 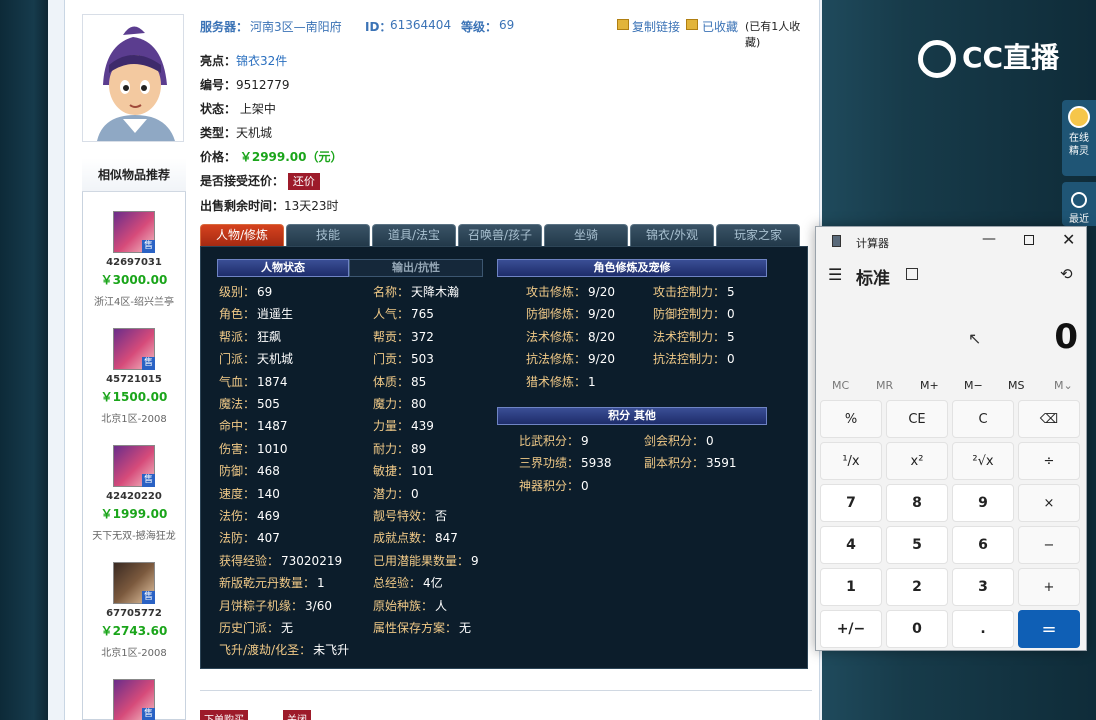 I want to click on tab-pets: 召唤兽/孩子, so click(x=500, y=235).